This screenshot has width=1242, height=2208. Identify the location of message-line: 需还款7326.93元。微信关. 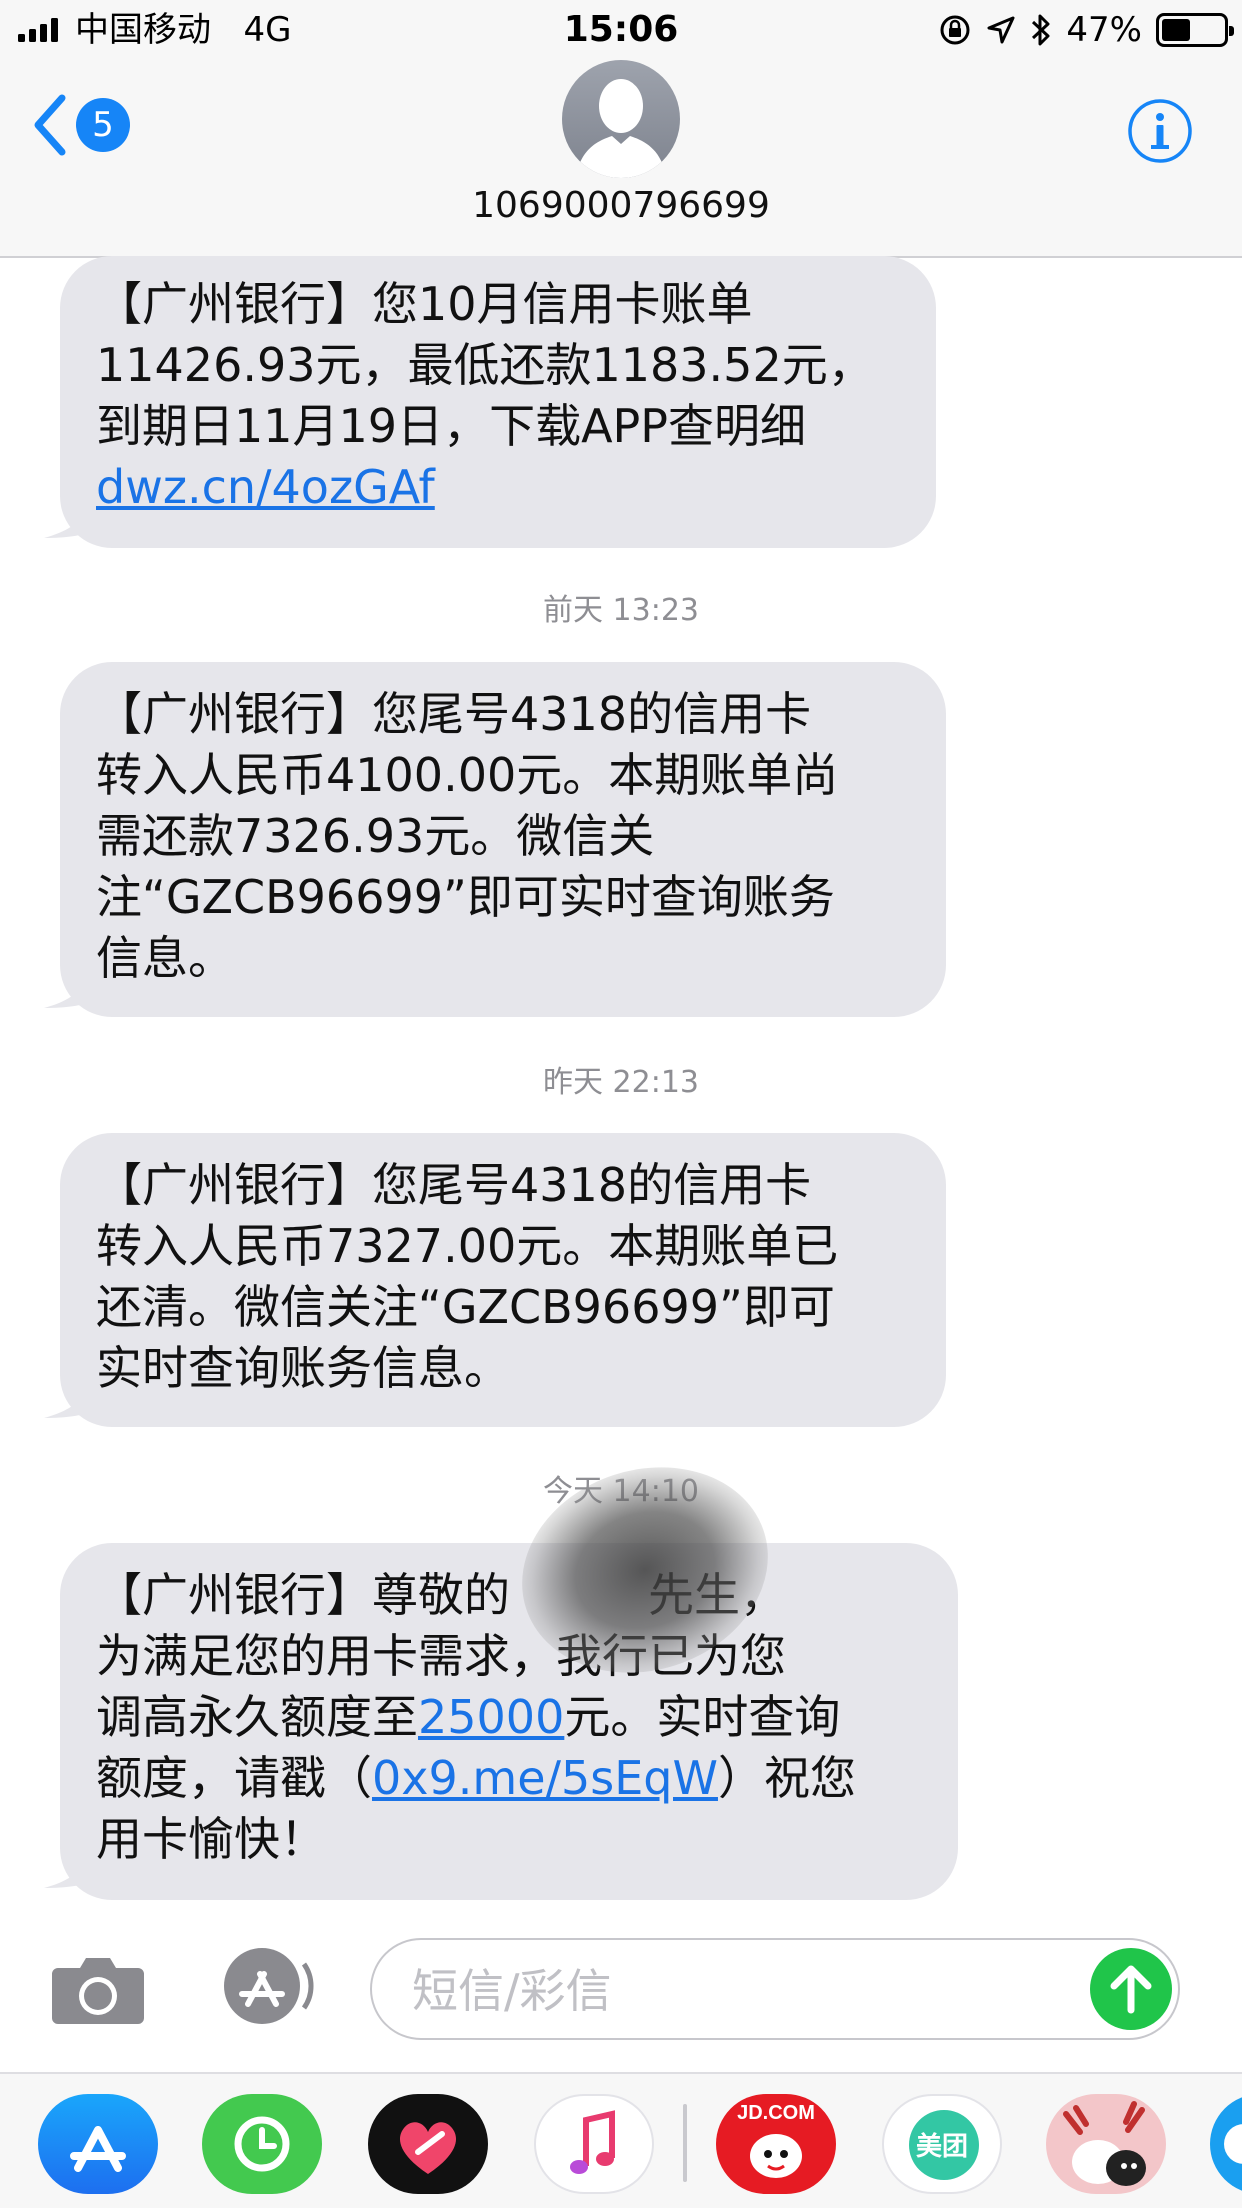
(375, 836).